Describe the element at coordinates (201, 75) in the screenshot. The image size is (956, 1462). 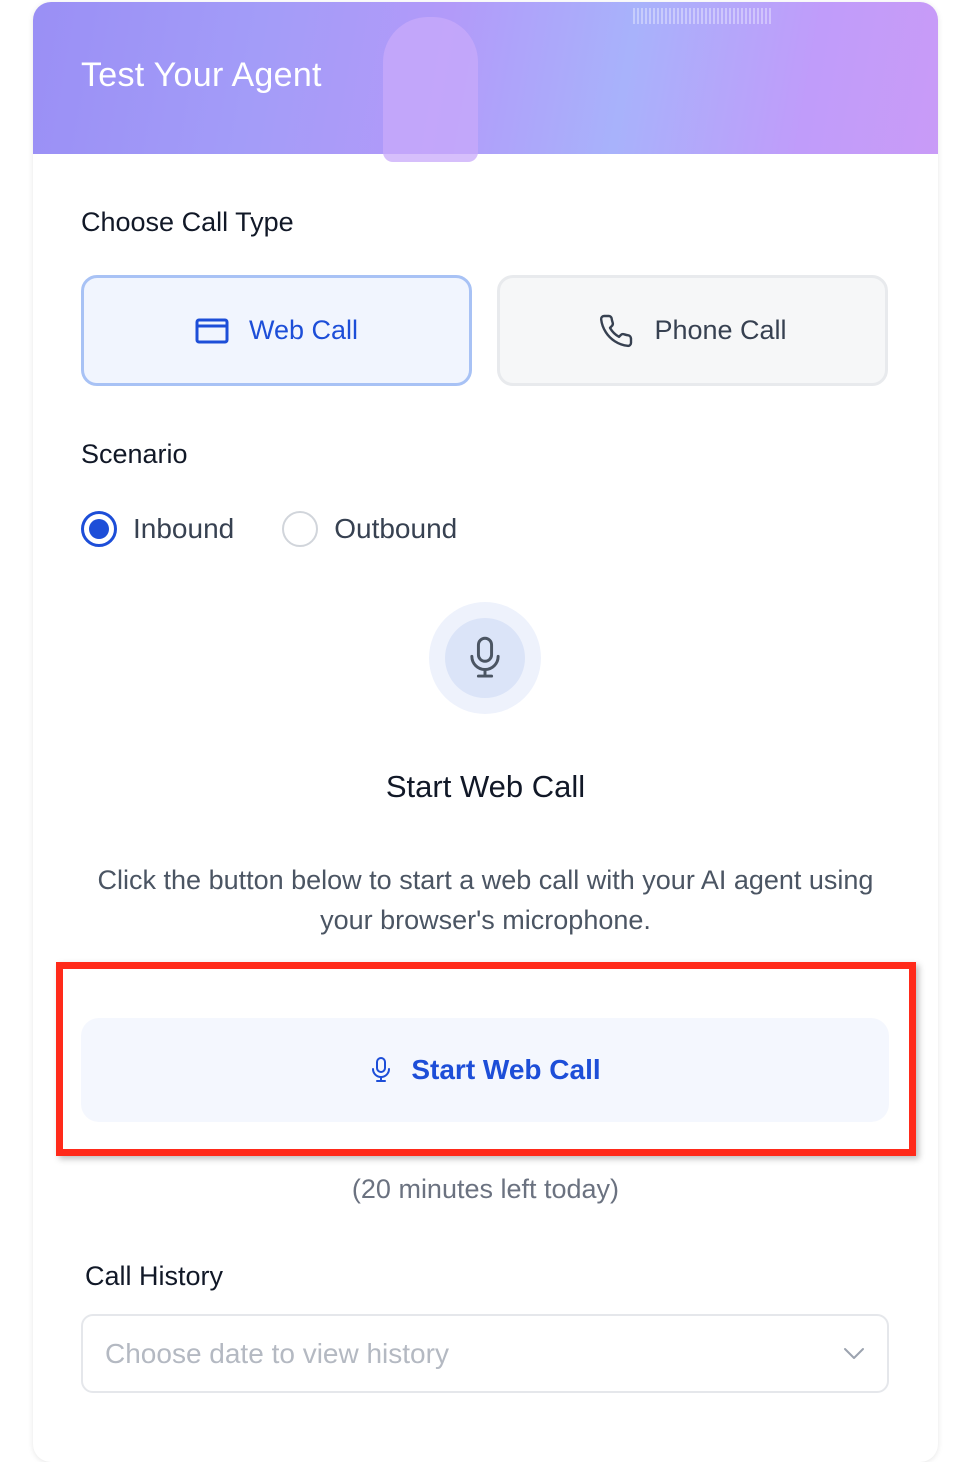
I see `page-title: Test Your Agent` at that location.